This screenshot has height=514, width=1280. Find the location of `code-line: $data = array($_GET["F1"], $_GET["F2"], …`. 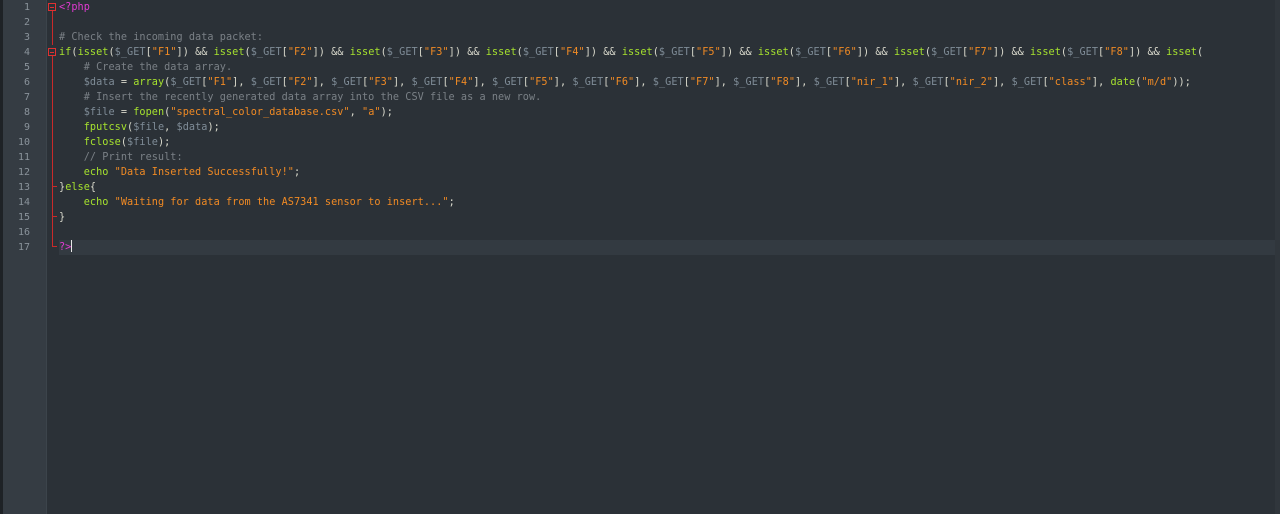

code-line: $data = array($_GET["F1"], $_GET["F2"], … is located at coordinates (625, 82).